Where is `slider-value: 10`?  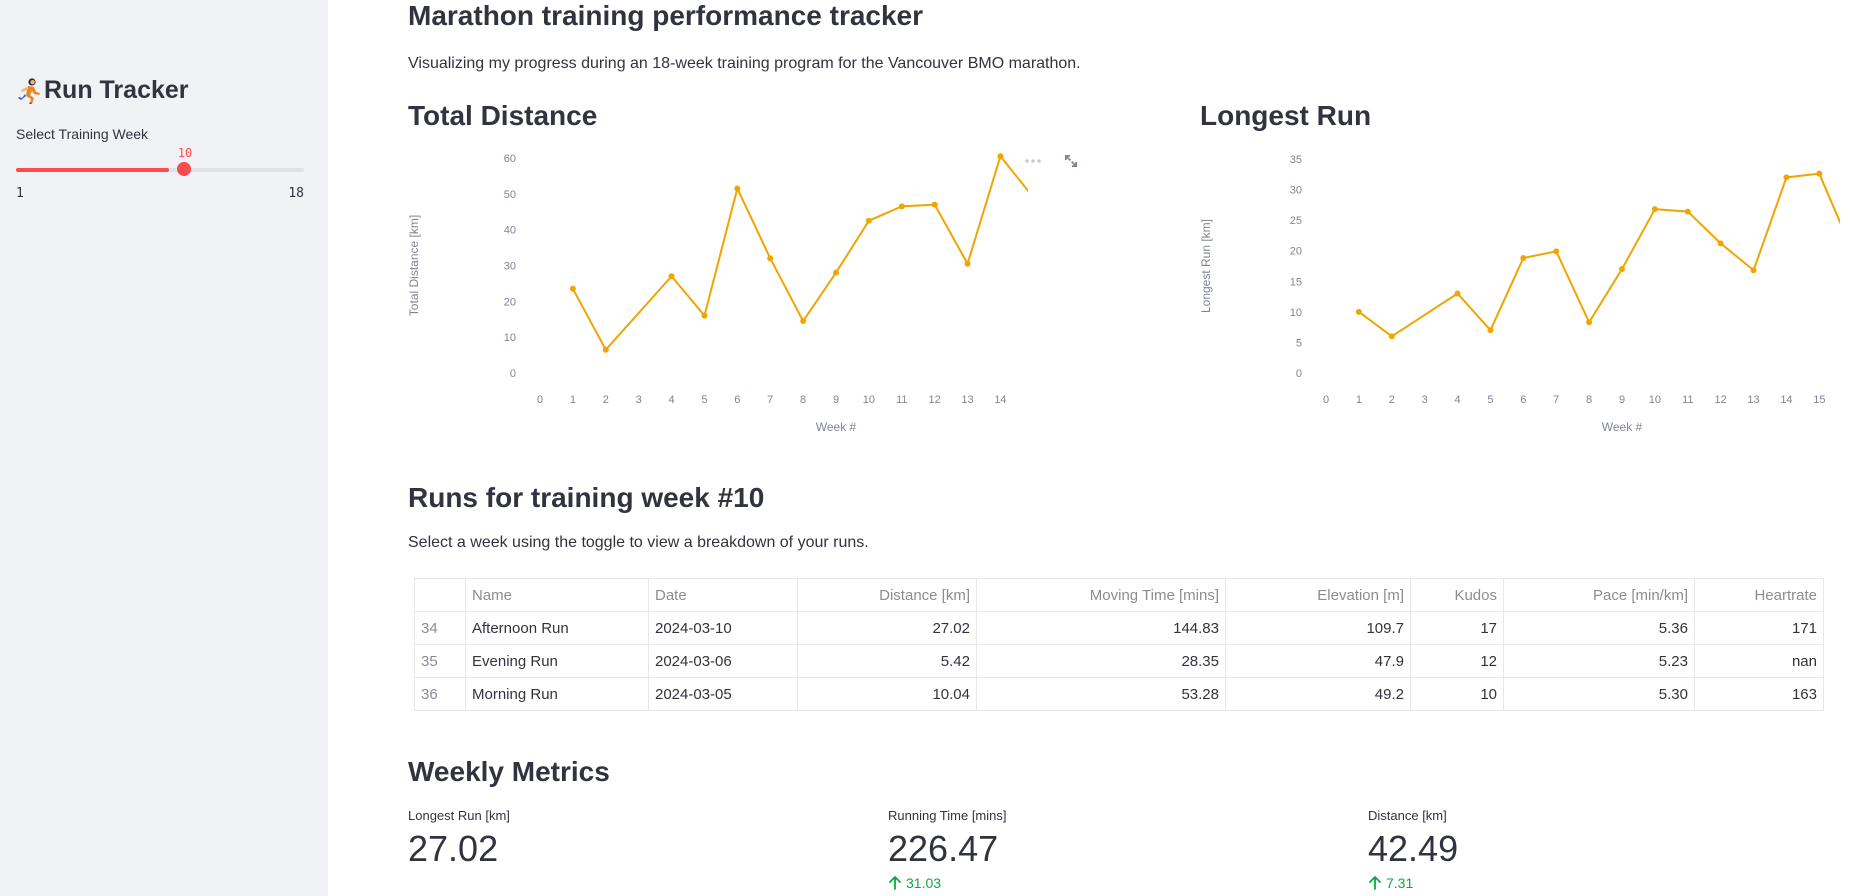 slider-value: 10 is located at coordinates (185, 153).